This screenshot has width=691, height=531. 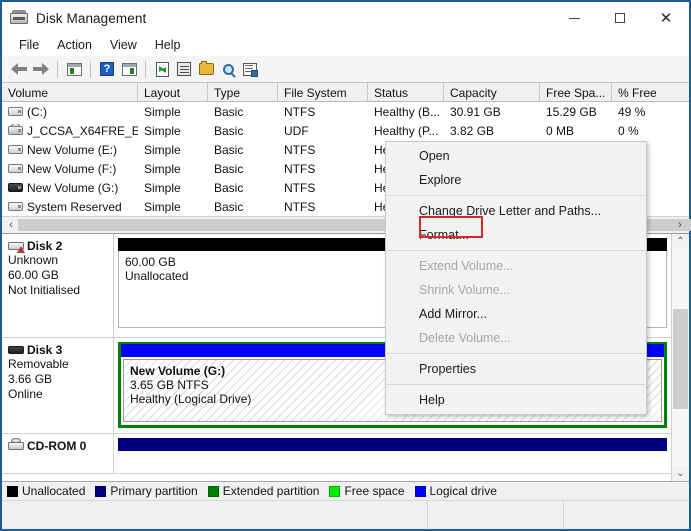 I want to click on cd-rom-icon, so click(x=16, y=444).